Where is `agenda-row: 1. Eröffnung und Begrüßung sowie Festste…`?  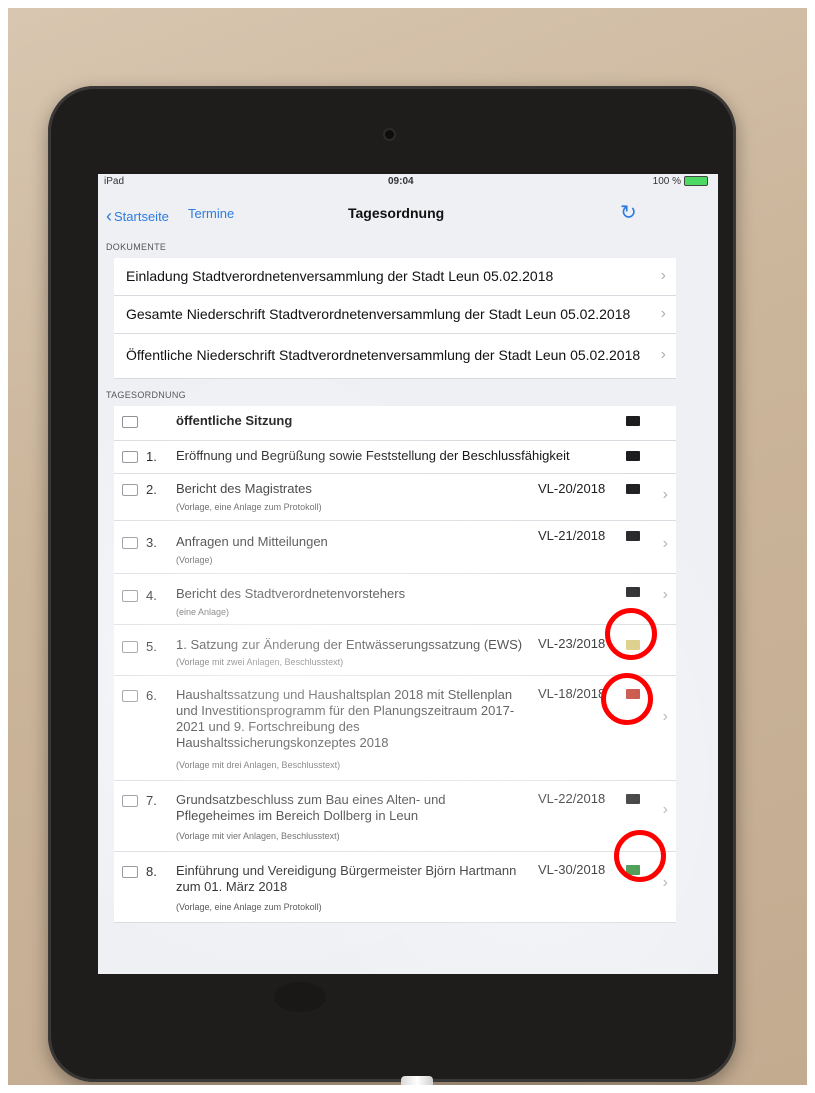 agenda-row: 1. Eröffnung und Begrüßung sowie Festste… is located at coordinates (395, 457).